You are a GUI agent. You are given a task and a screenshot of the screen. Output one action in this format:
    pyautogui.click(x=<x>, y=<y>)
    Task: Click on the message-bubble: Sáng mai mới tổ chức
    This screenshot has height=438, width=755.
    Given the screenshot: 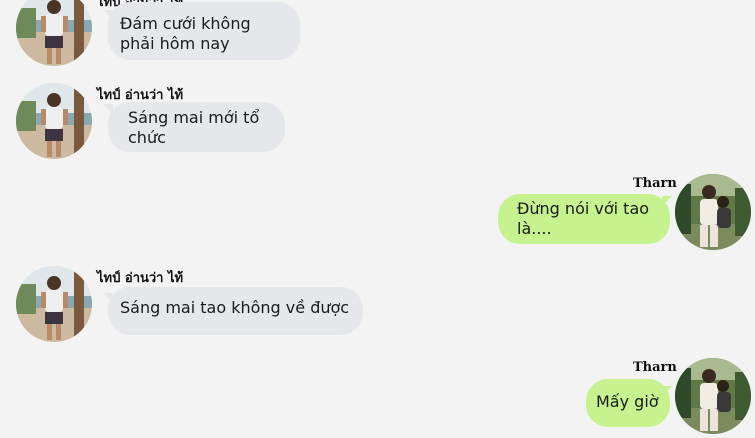 What is the action you would take?
    pyautogui.click(x=196, y=127)
    